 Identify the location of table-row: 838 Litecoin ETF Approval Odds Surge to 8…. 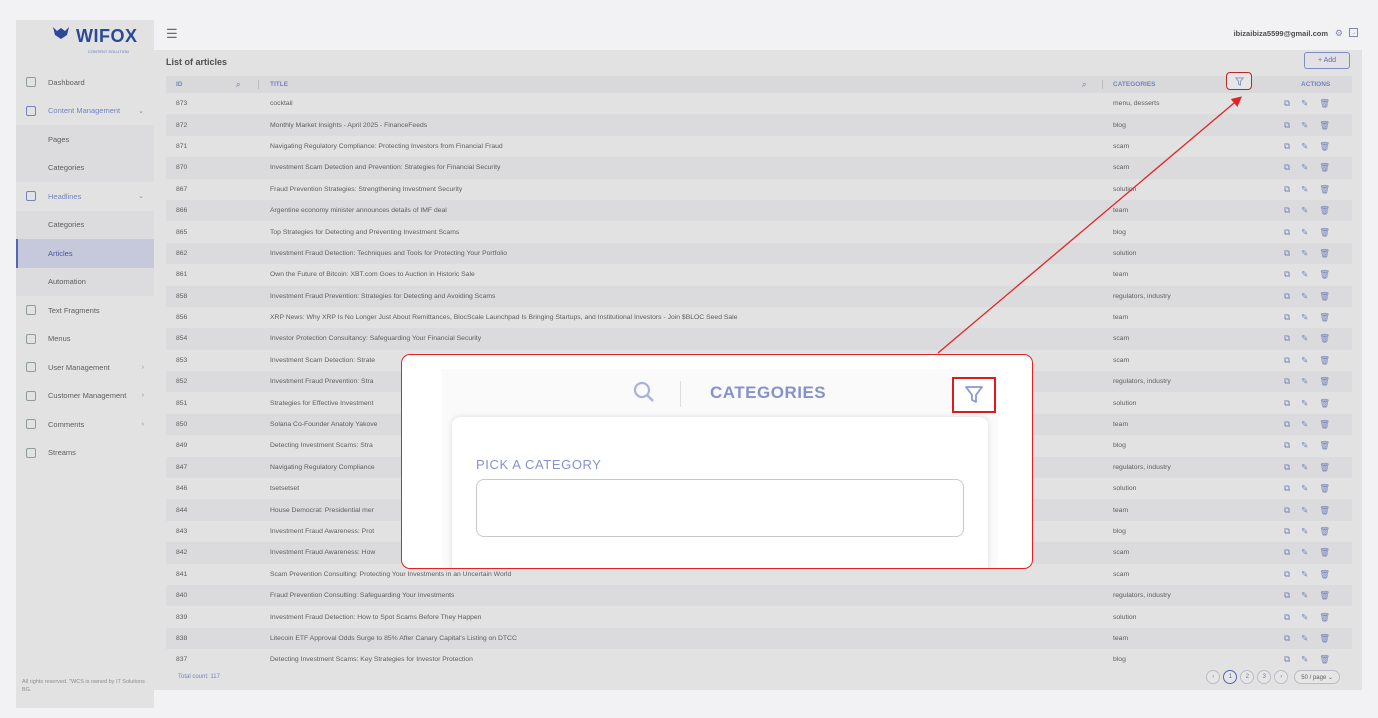
(759, 638).